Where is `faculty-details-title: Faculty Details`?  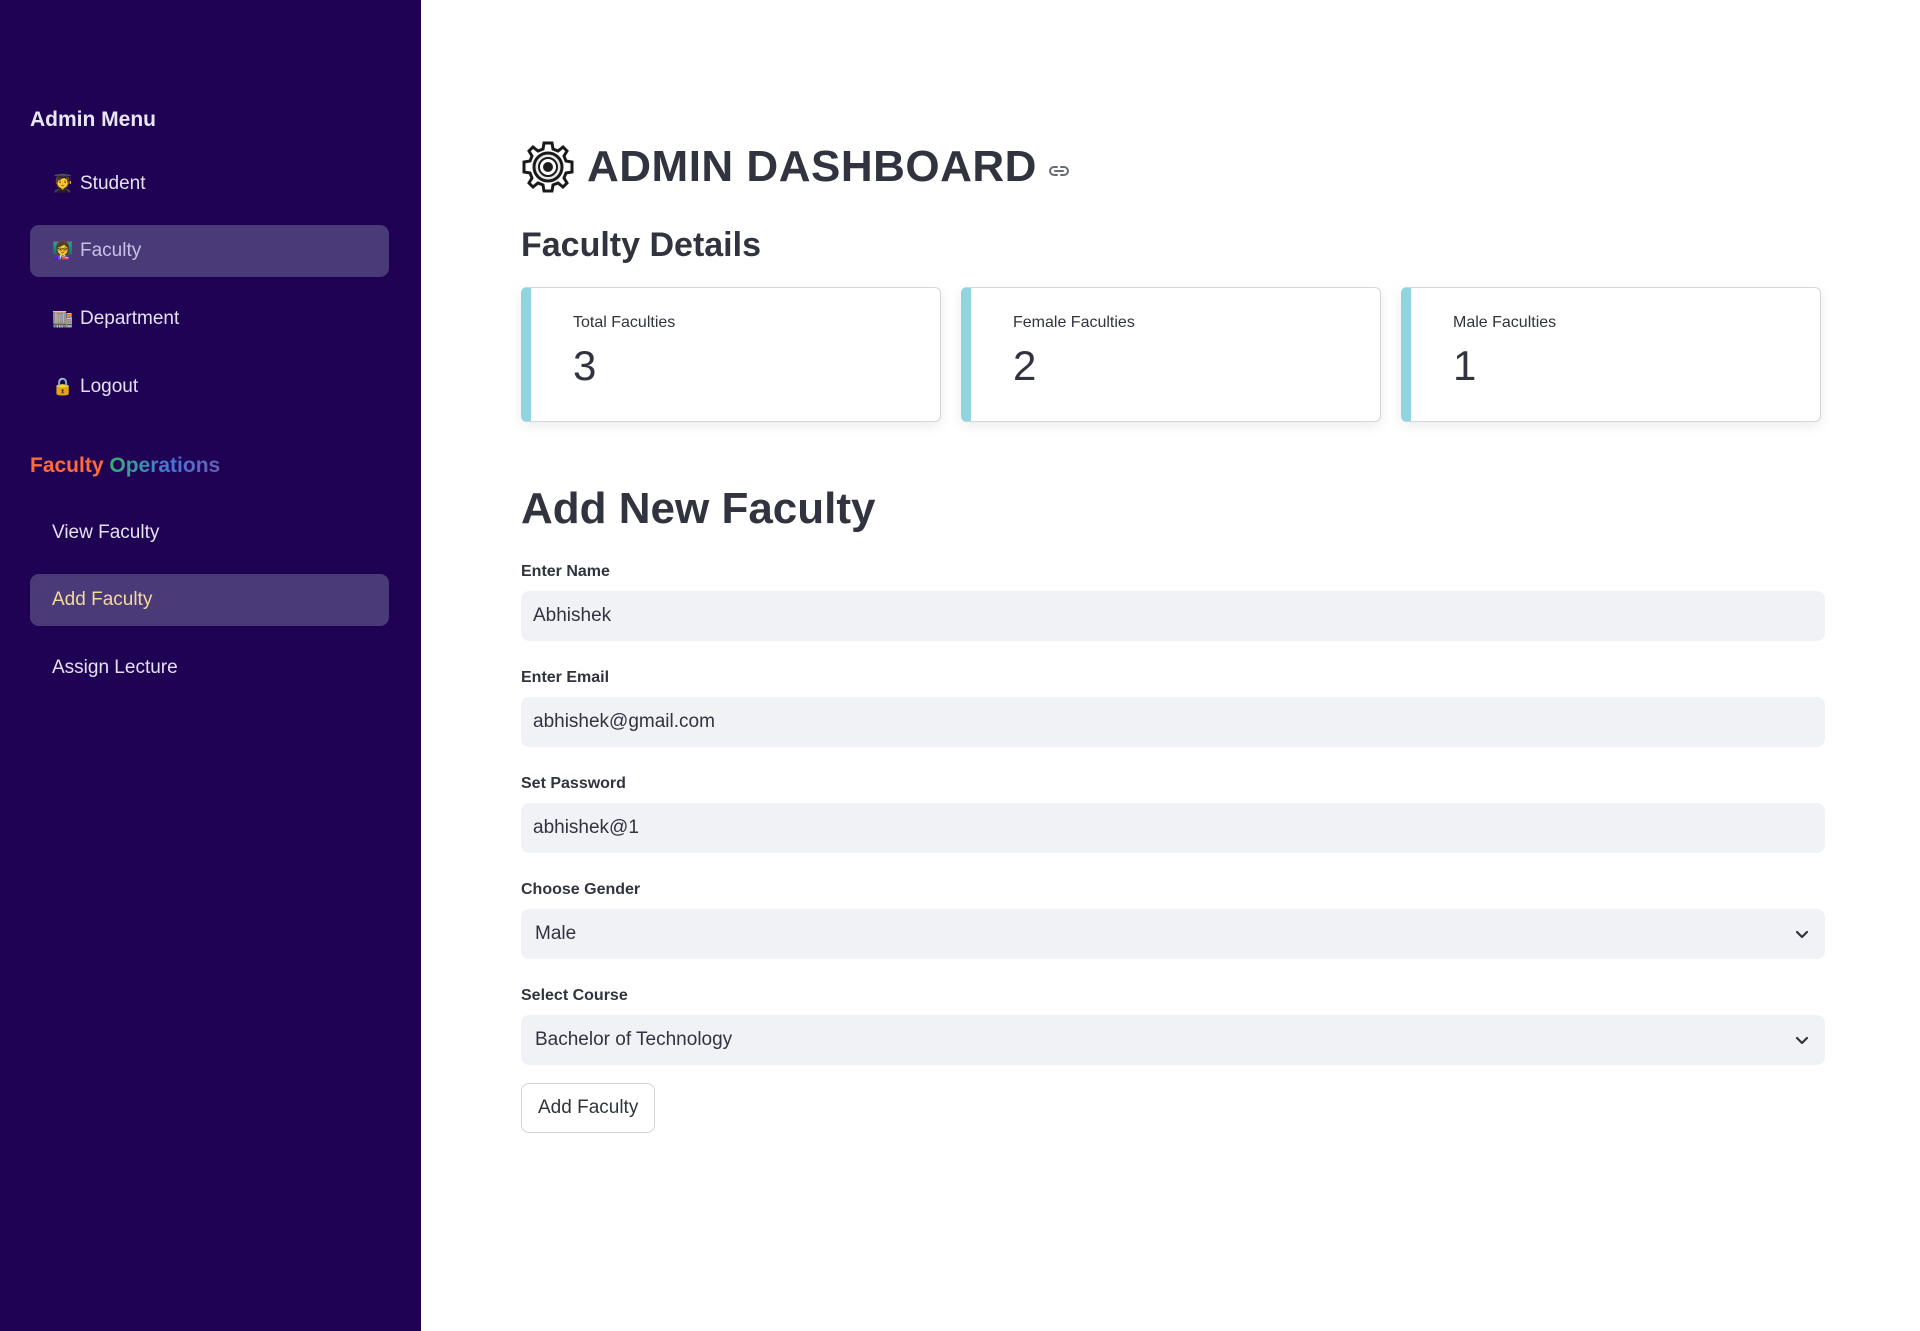
faculty-details-title: Faculty Details is located at coordinates (641, 245).